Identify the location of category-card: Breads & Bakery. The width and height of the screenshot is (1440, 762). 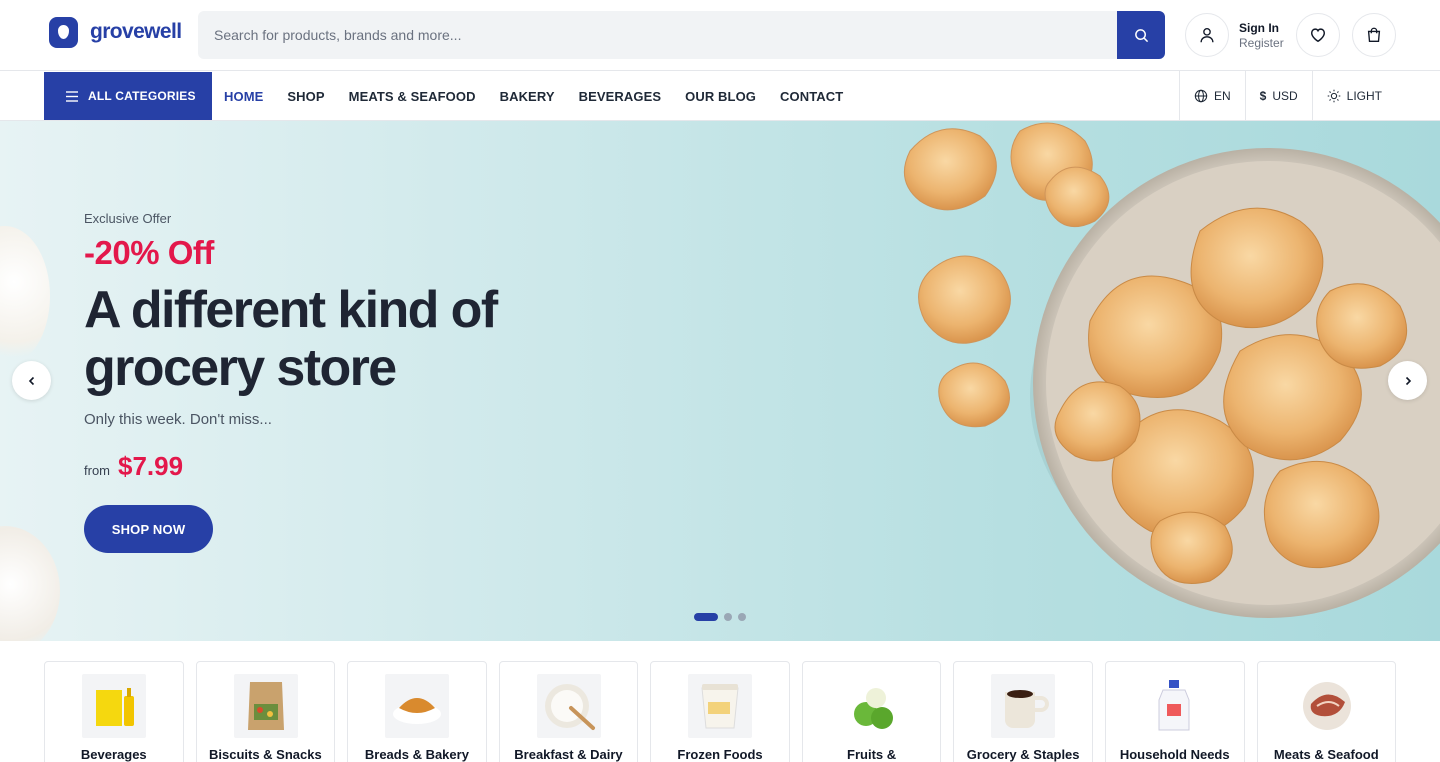
(417, 711).